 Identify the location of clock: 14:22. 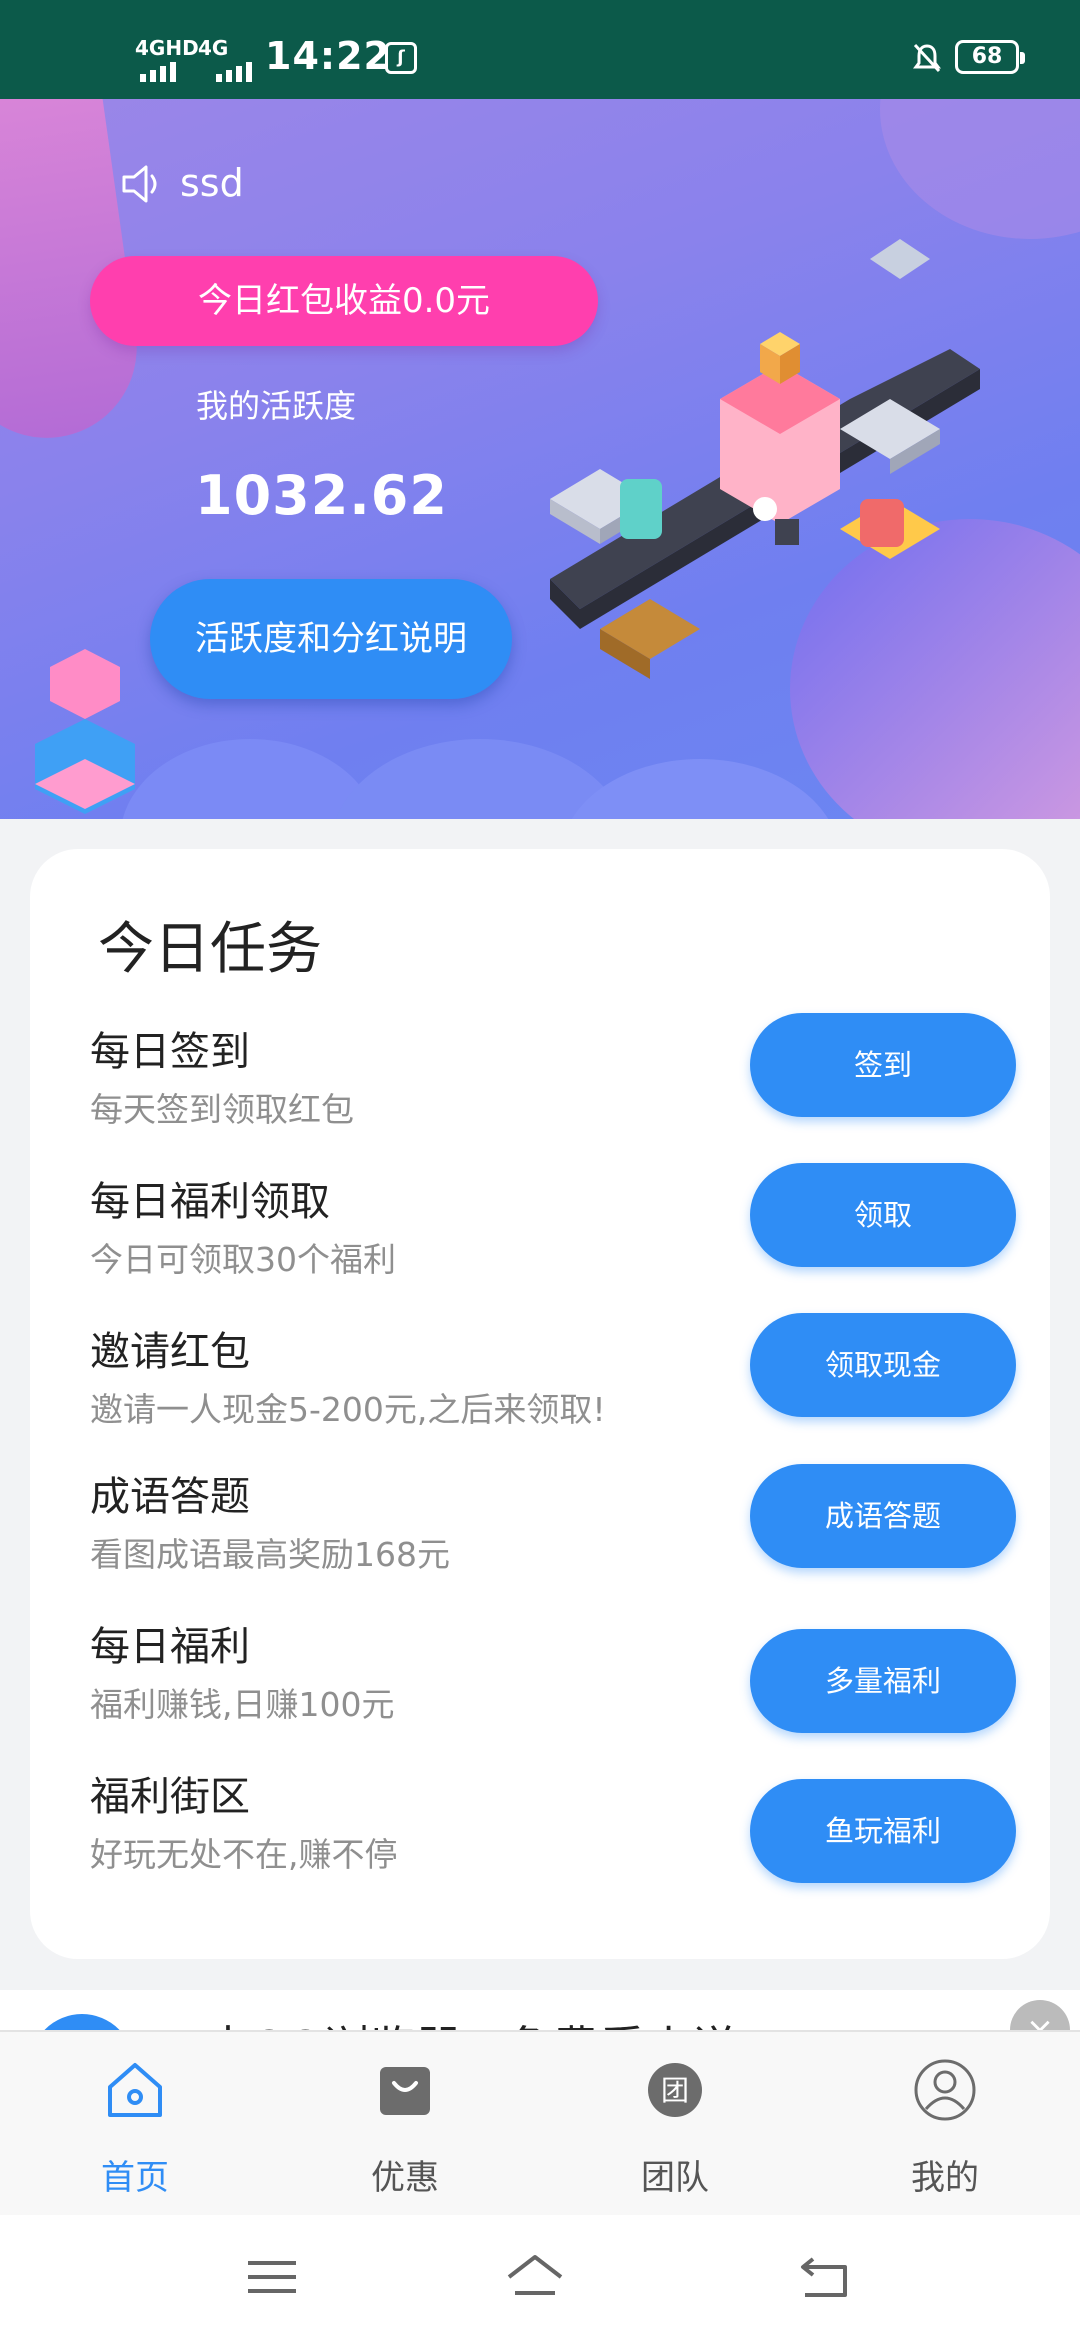
(328, 56).